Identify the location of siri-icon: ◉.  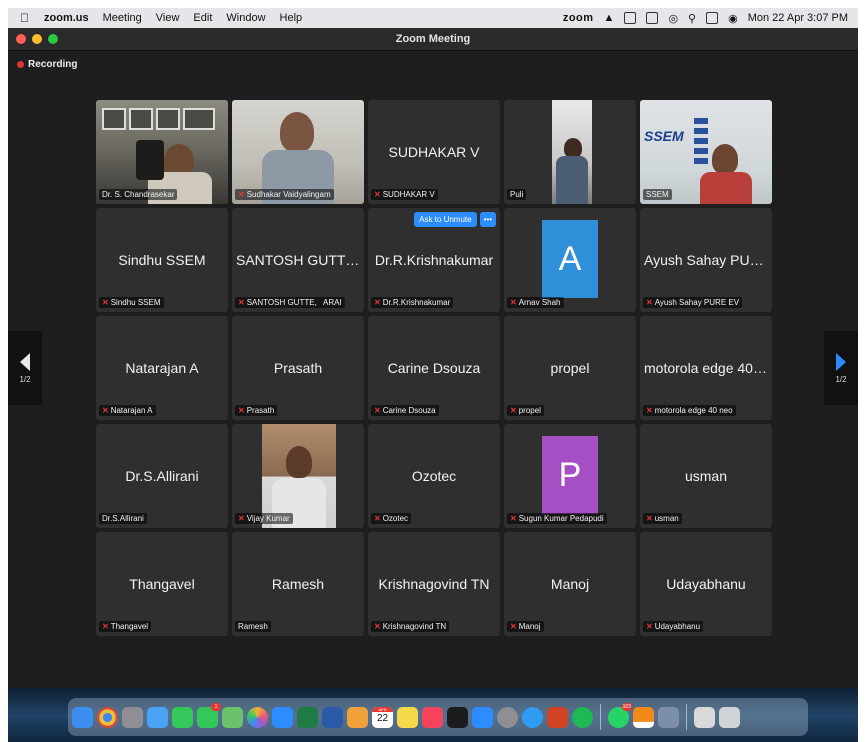
(733, 18).